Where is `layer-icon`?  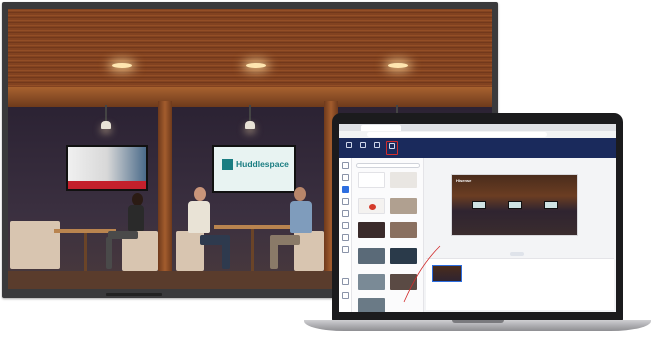
layer-icon is located at coordinates (345, 249).